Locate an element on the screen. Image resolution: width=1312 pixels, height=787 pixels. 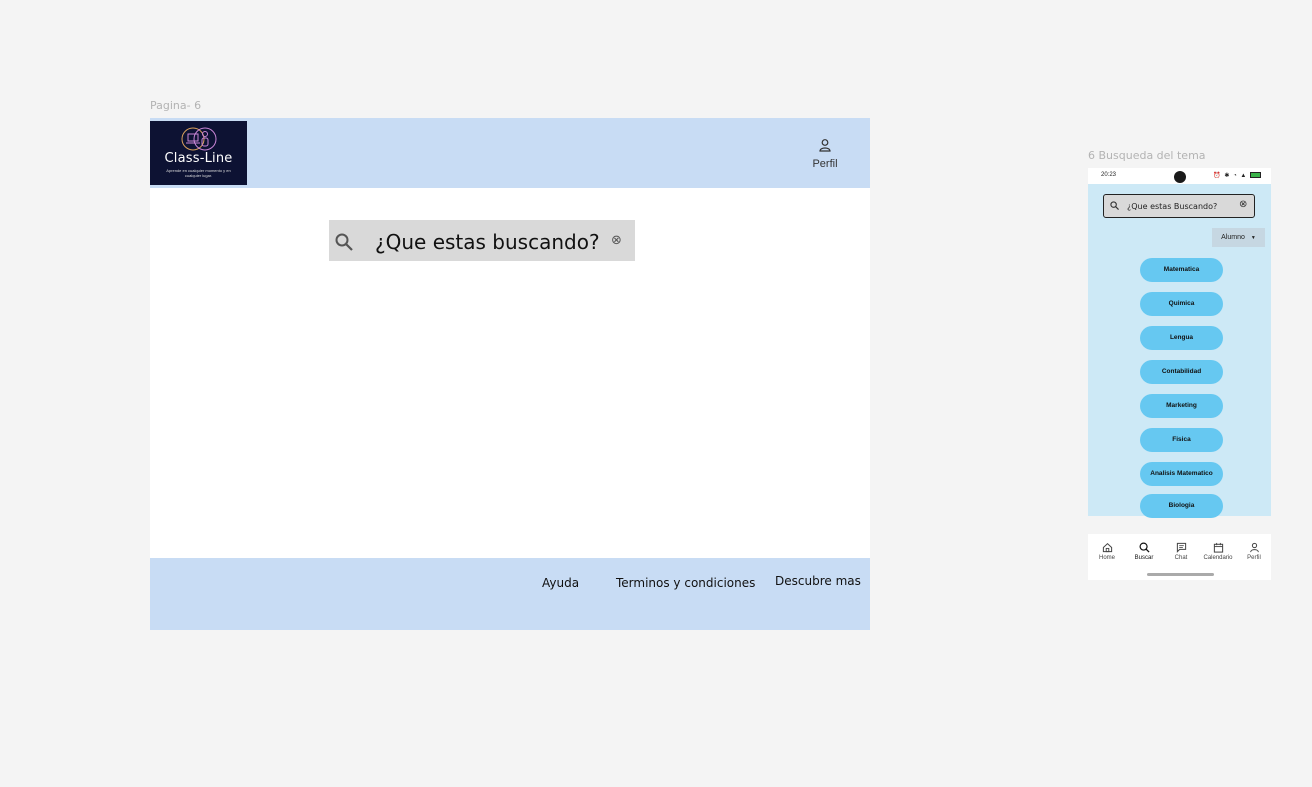
topic-button: Matematica is located at coordinates (1181, 270).